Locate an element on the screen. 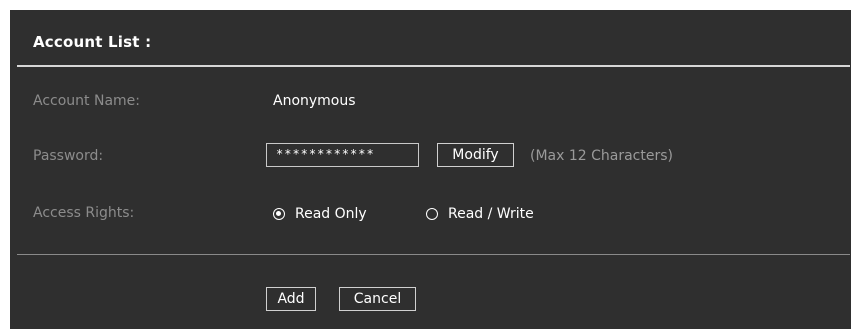  header-divider is located at coordinates (433, 66).